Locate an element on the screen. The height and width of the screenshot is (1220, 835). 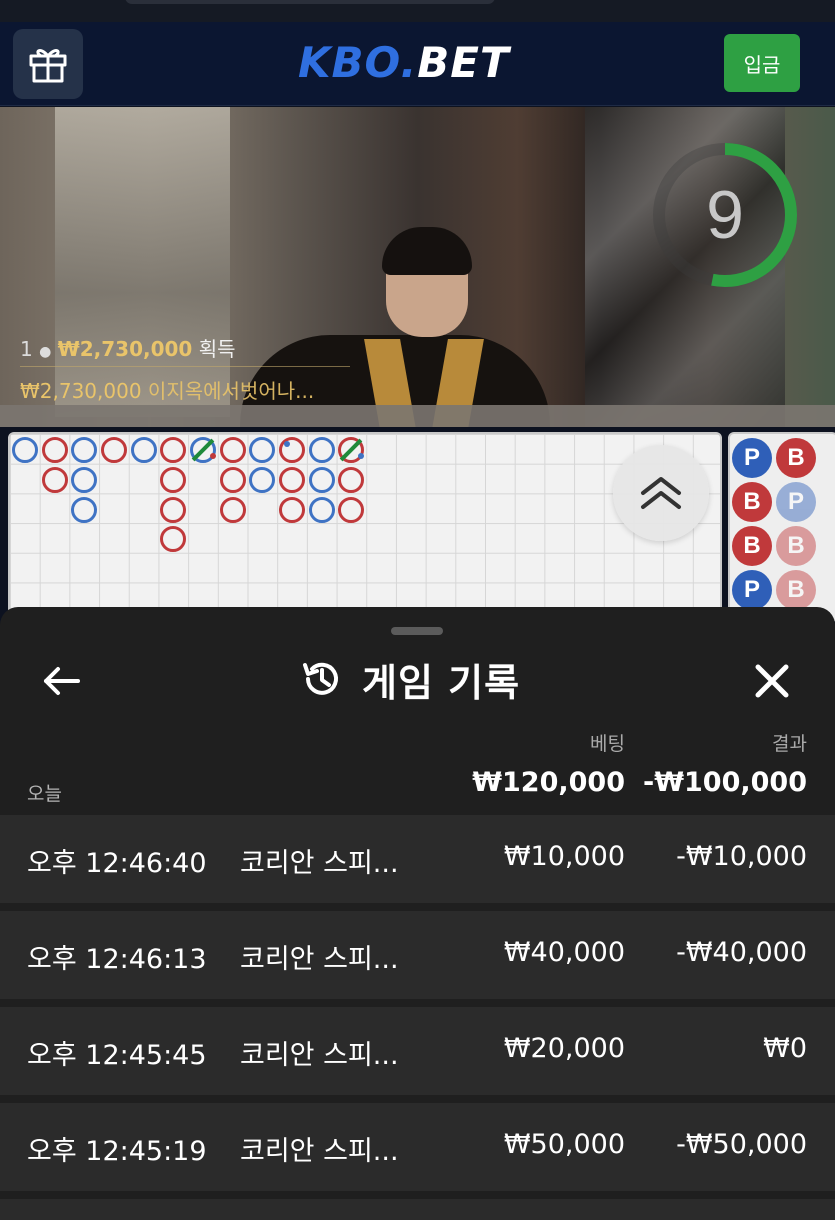
row-bet: ₩20,000 is located at coordinates (564, 1048).